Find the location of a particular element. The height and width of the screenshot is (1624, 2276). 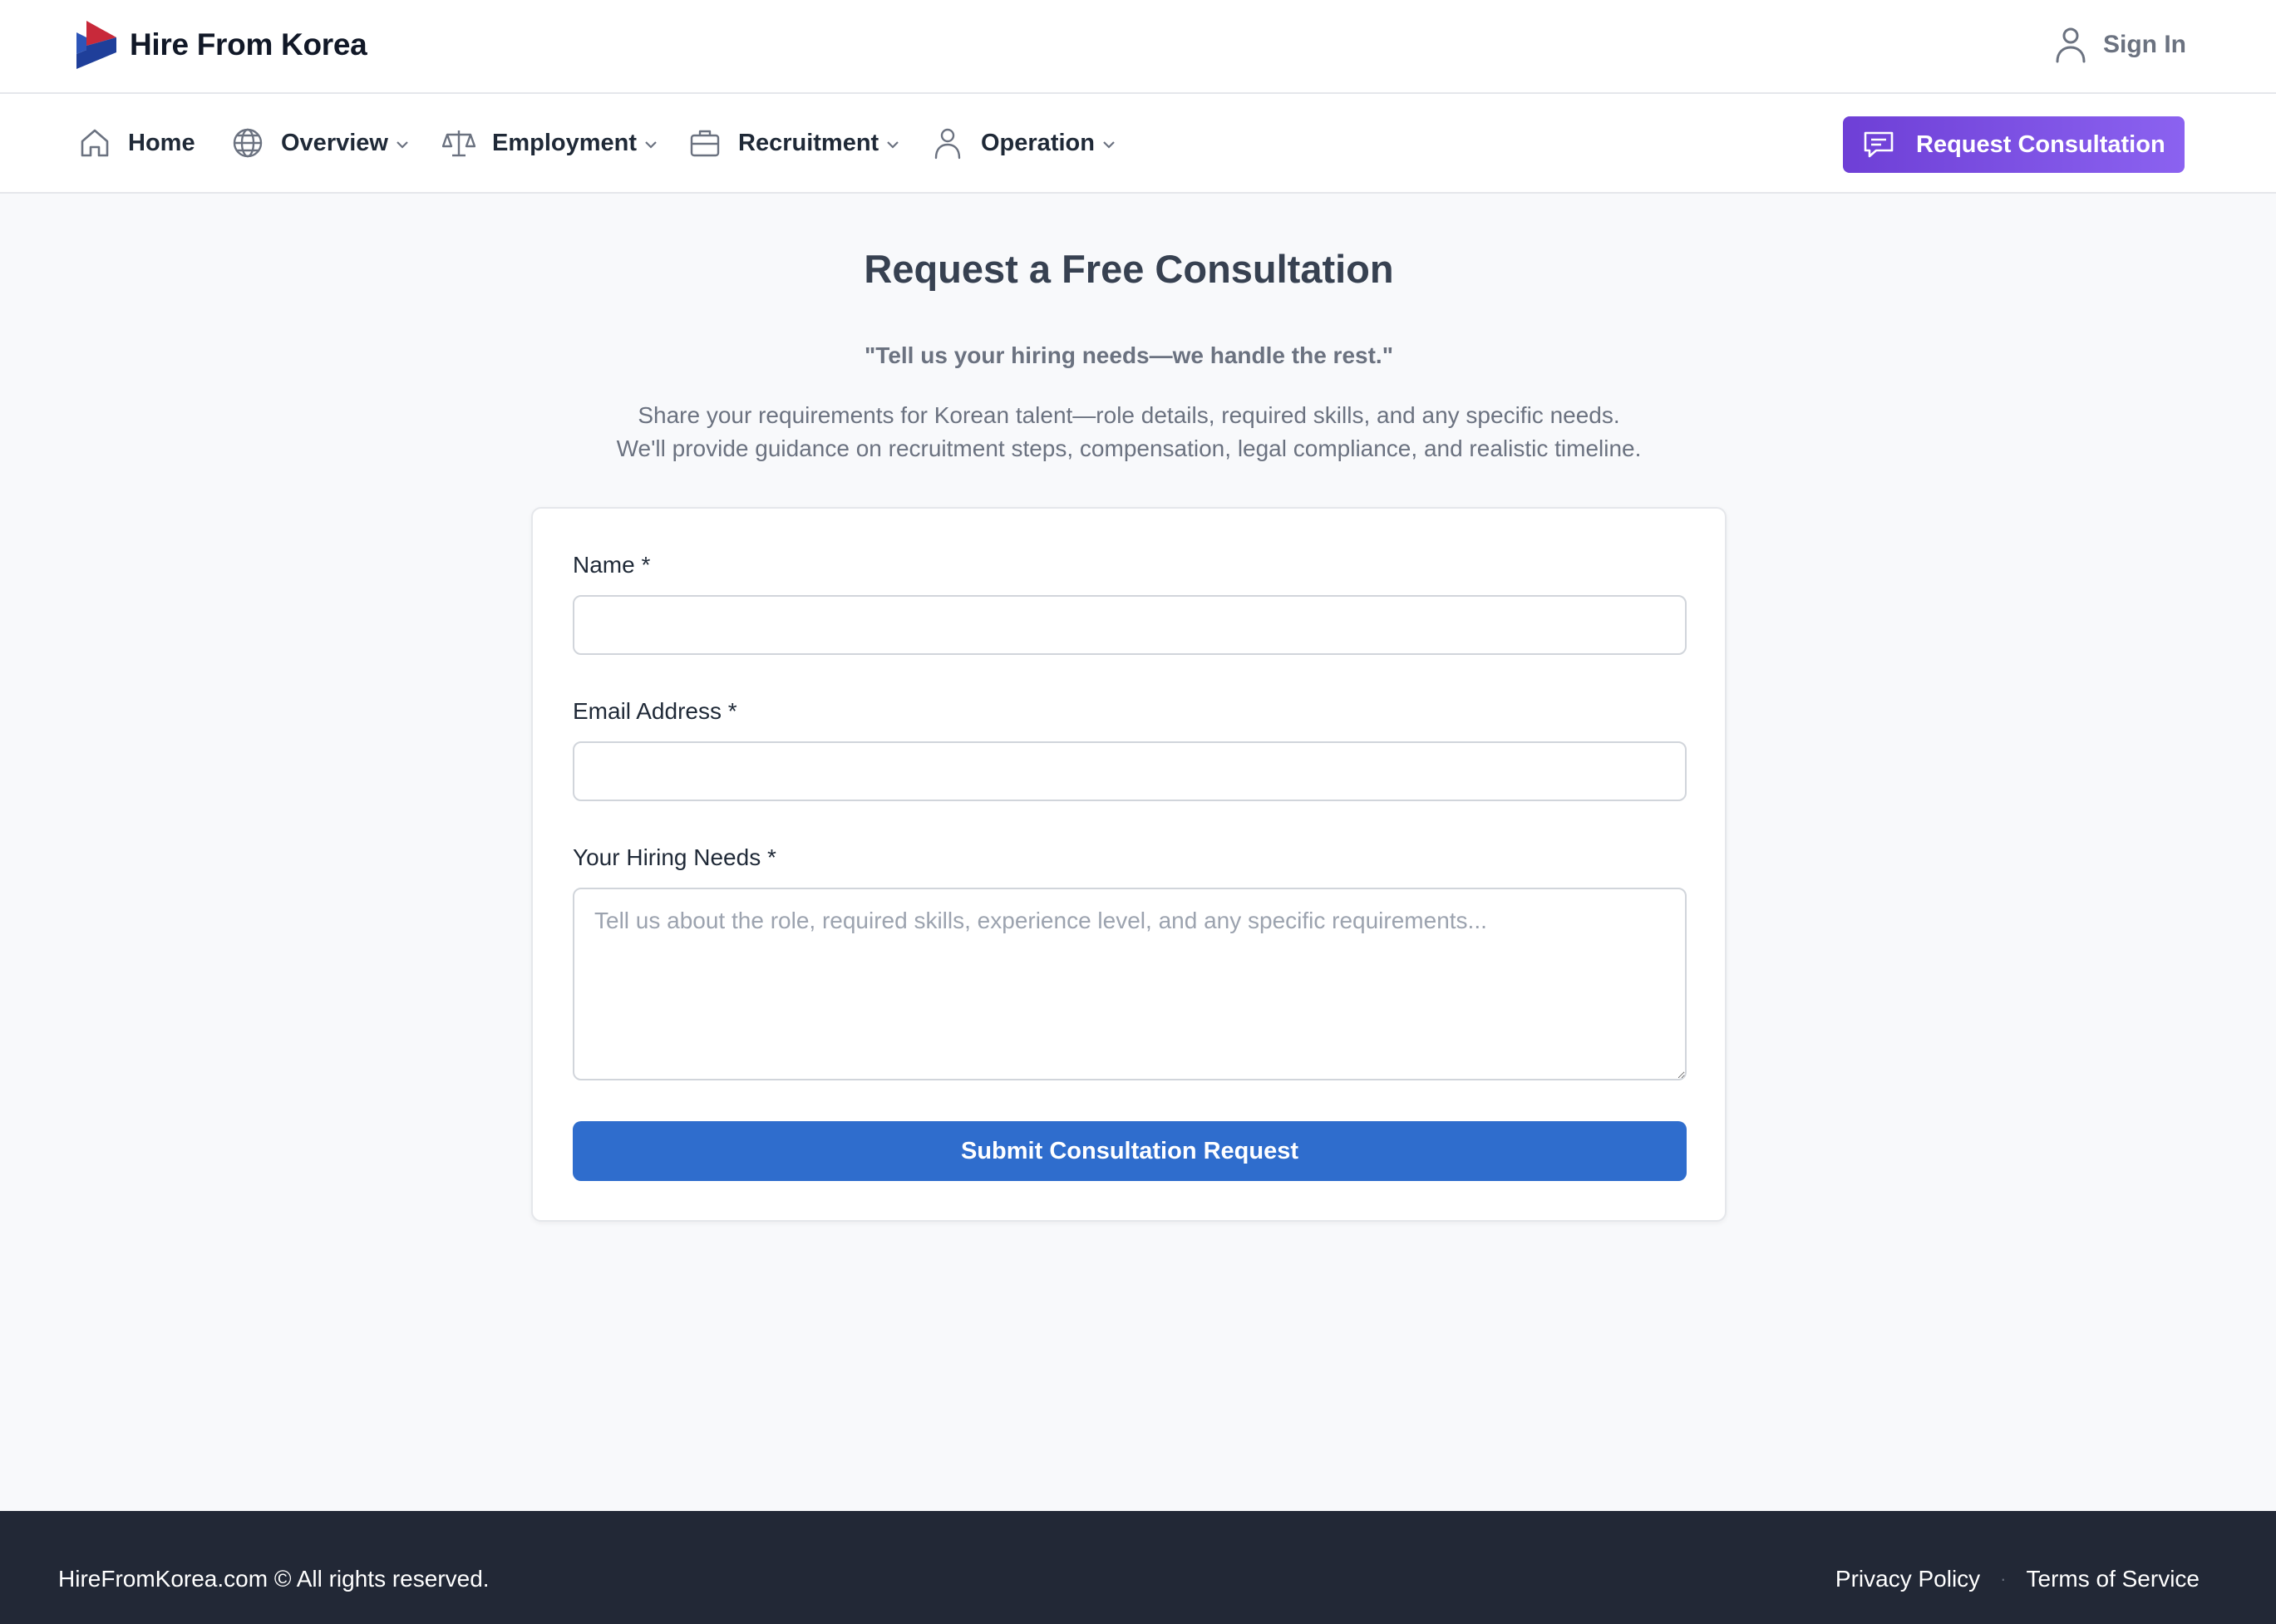

request-consultation-label: Request Consultation is located at coordinates (2040, 144).